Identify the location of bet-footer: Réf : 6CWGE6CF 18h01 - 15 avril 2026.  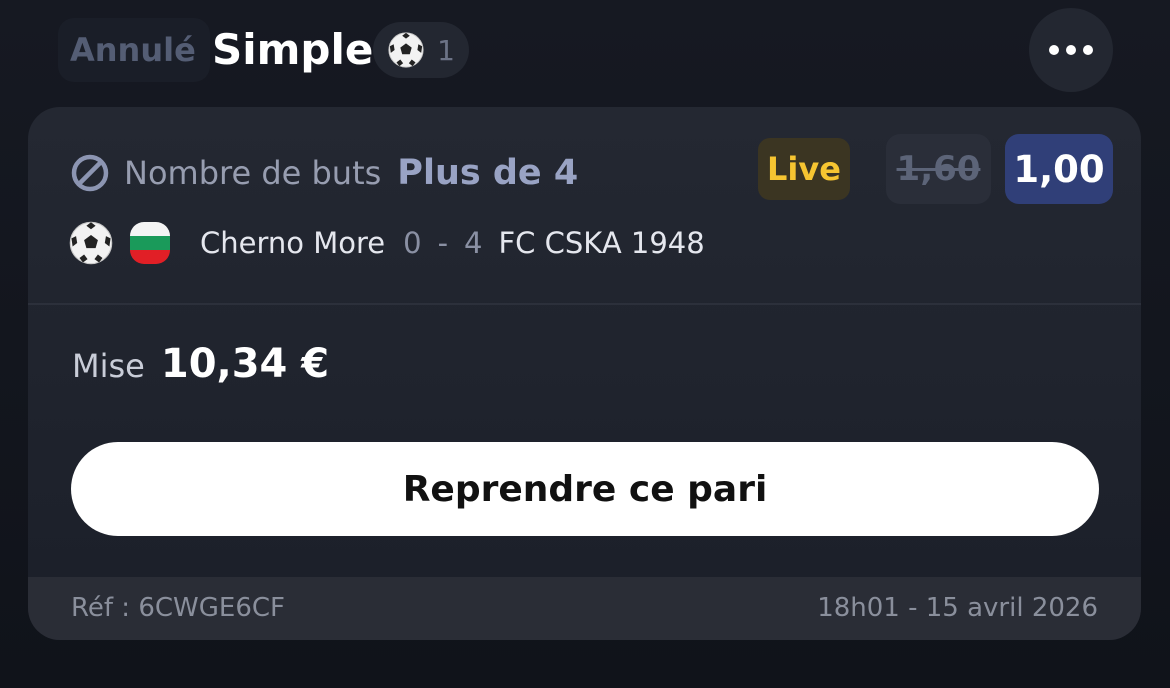
(584, 608).